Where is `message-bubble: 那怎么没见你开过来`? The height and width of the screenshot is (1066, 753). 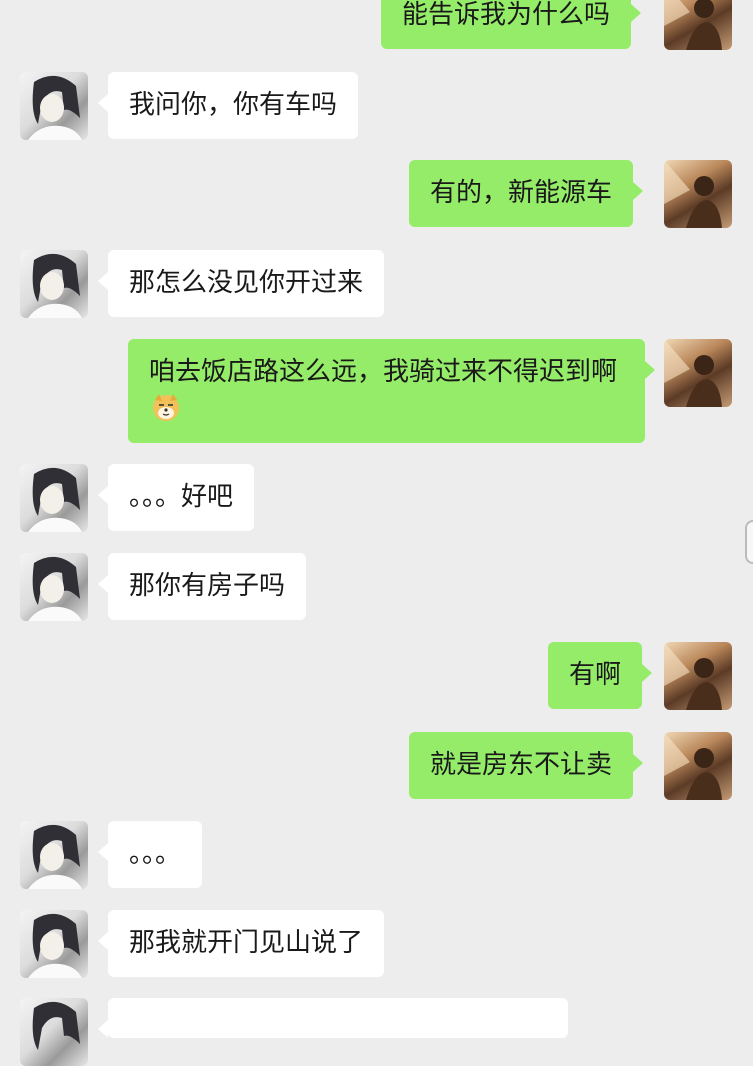 message-bubble: 那怎么没见你开过来 is located at coordinates (241, 283).